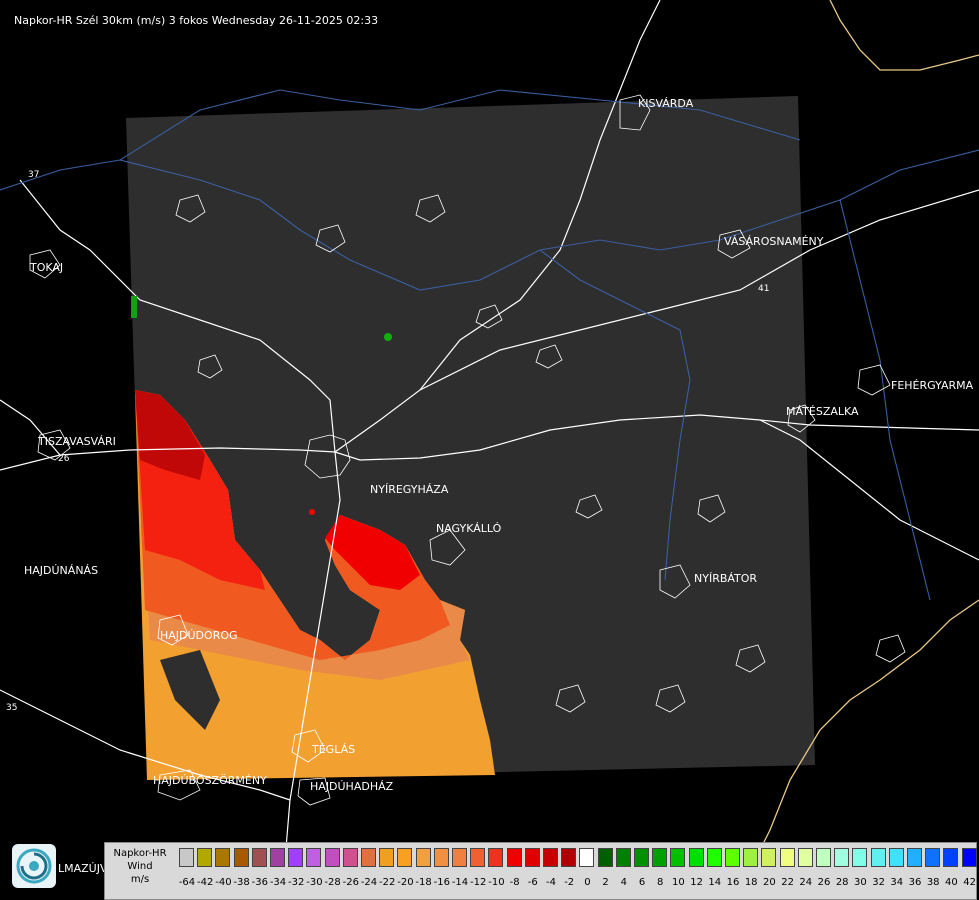 Image resolution: width=979 pixels, height=900 pixels. What do you see at coordinates (969, 882) in the screenshot?
I see `legend-tick-label: 42` at bounding box center [969, 882].